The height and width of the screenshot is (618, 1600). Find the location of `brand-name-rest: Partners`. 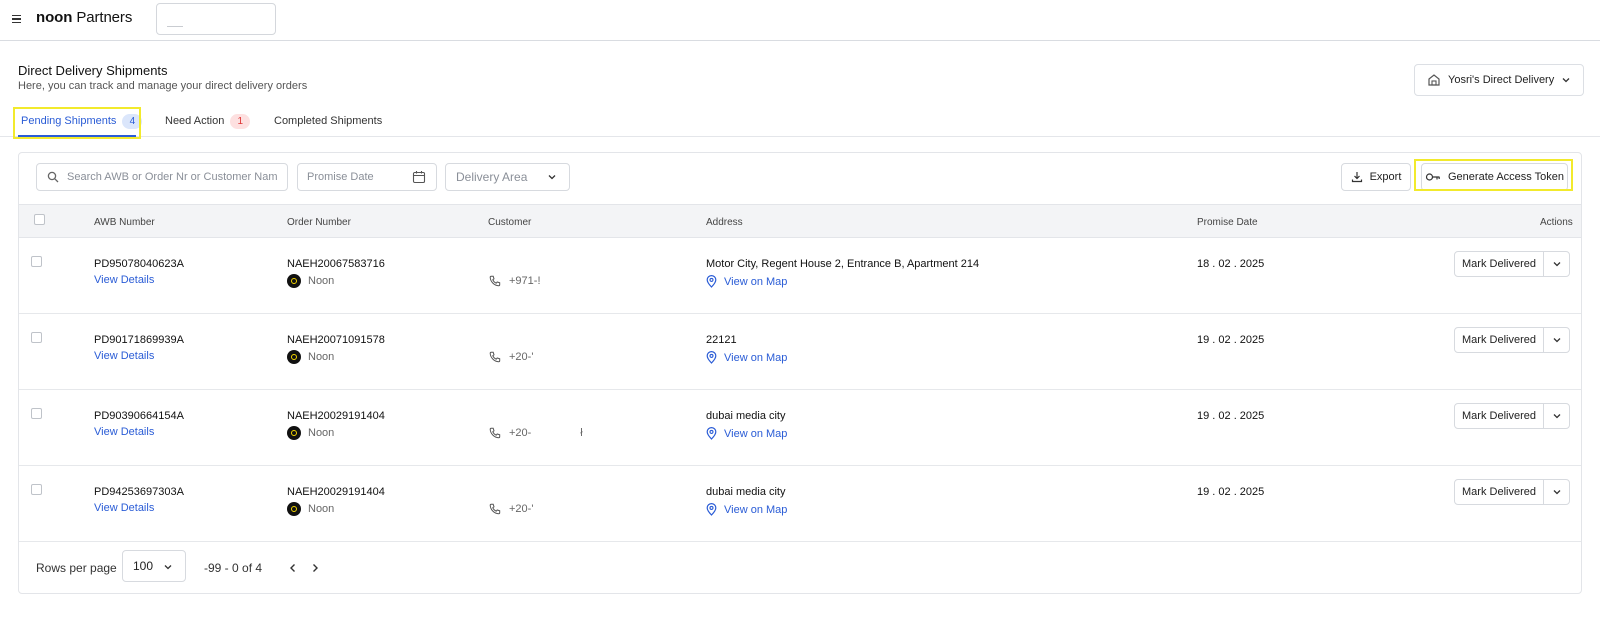

brand-name-rest: Partners is located at coordinates (102, 17).